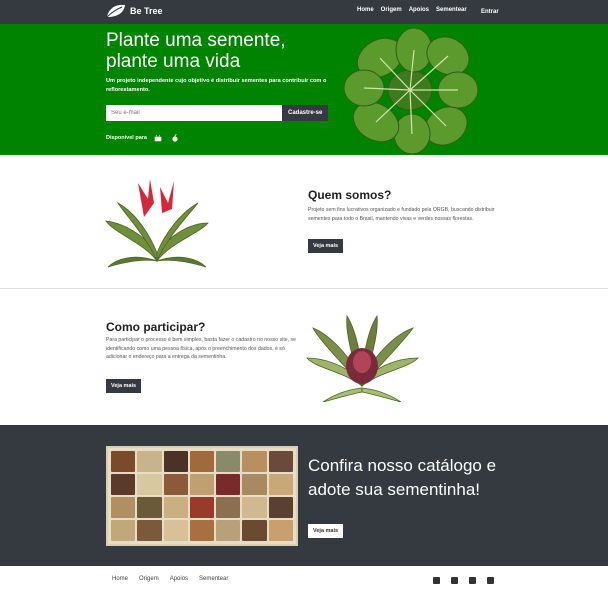  I want to click on instagram-icon, so click(472, 580).